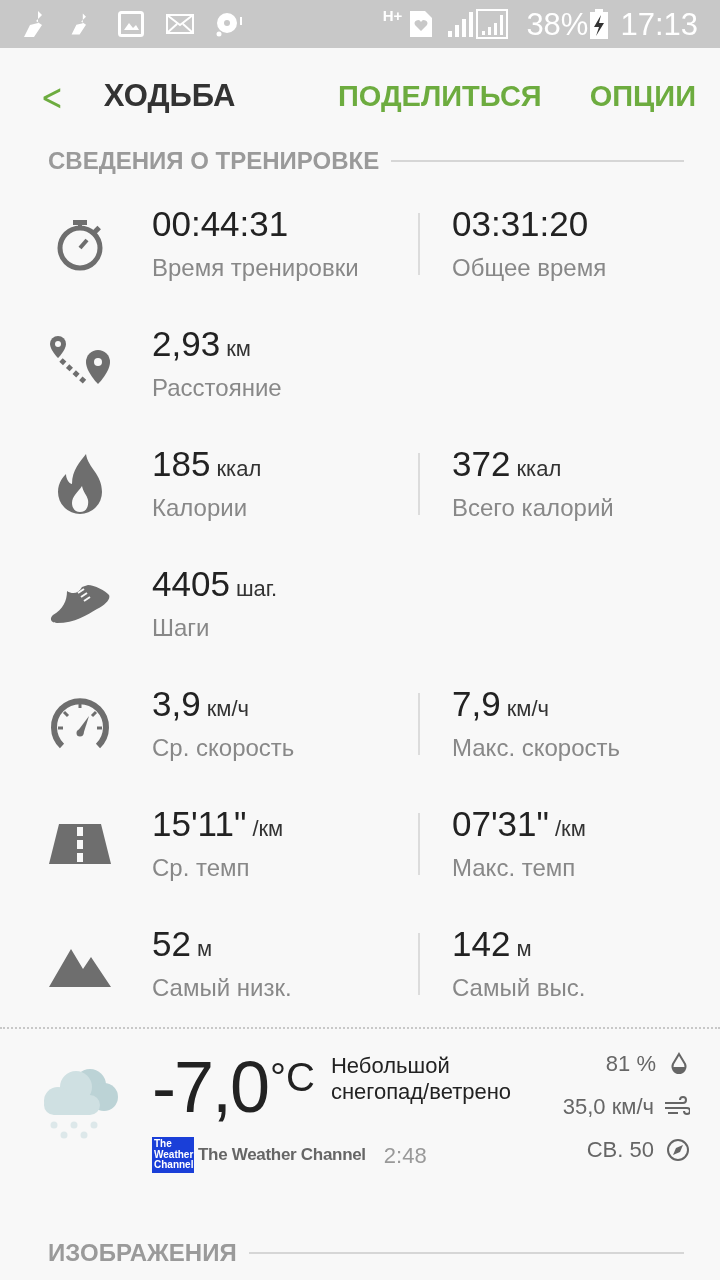  Describe the element at coordinates (256, 589) in the screenshot. I see `stat-unit: шаг.` at that location.